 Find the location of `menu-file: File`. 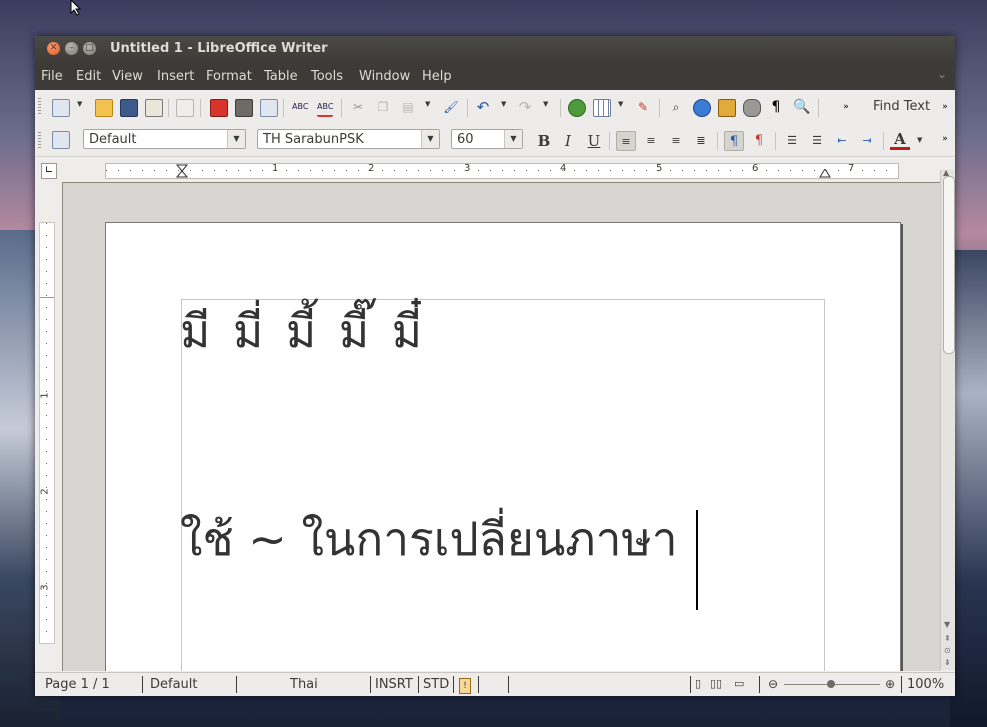

menu-file: File is located at coordinates (52, 76).